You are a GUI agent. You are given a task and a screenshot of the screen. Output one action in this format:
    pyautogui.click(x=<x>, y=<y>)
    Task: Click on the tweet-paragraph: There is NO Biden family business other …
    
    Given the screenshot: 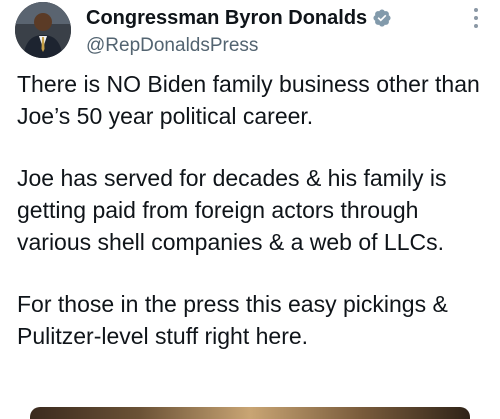 What is the action you would take?
    pyautogui.click(x=248, y=100)
    